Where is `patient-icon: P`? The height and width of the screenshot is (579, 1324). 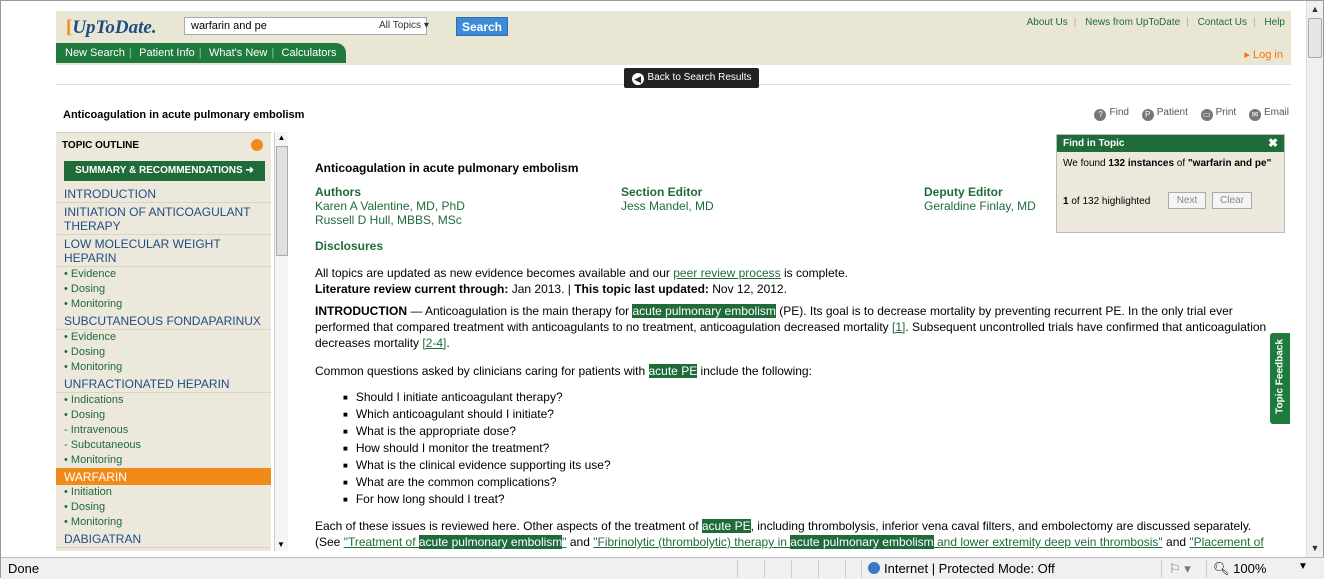 patient-icon: P is located at coordinates (1147, 115).